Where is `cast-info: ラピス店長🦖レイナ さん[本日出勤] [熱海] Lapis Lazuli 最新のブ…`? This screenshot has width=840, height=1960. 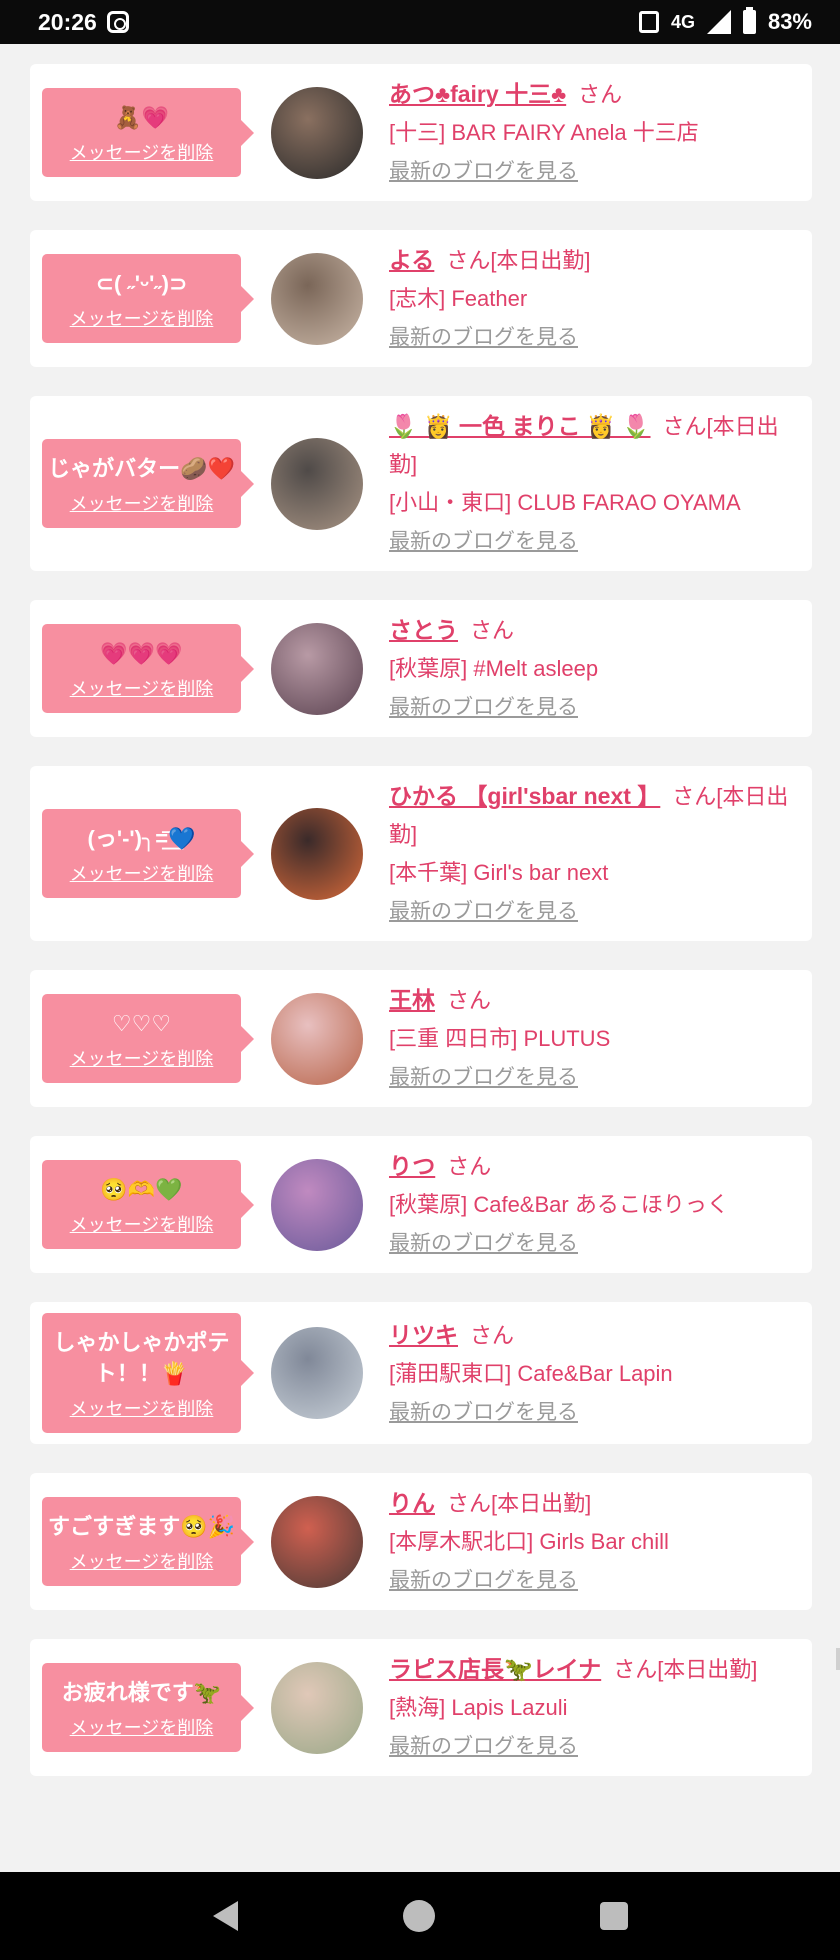 cast-info: ラピス店長🦖レイナ さん[本日出勤] [熱海] Lapis Lazuli 最新のブ… is located at coordinates (593, 1707).